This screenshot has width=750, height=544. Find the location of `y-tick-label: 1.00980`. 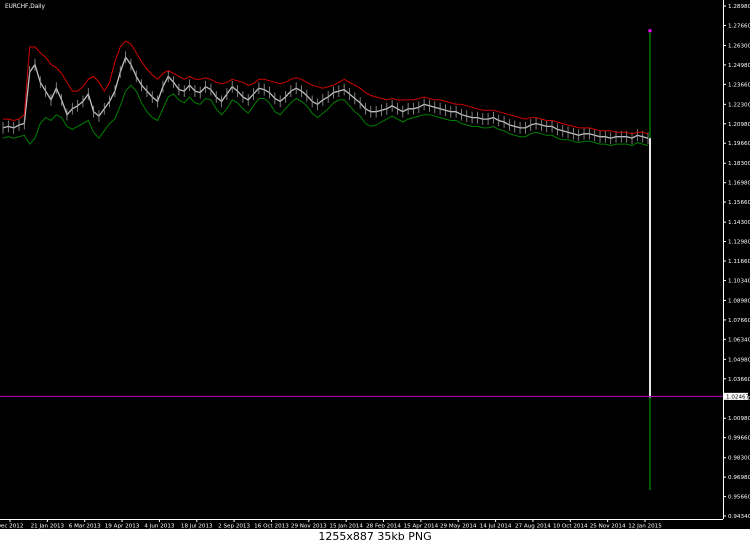

y-tick-label: 1.00980 is located at coordinates (739, 419).